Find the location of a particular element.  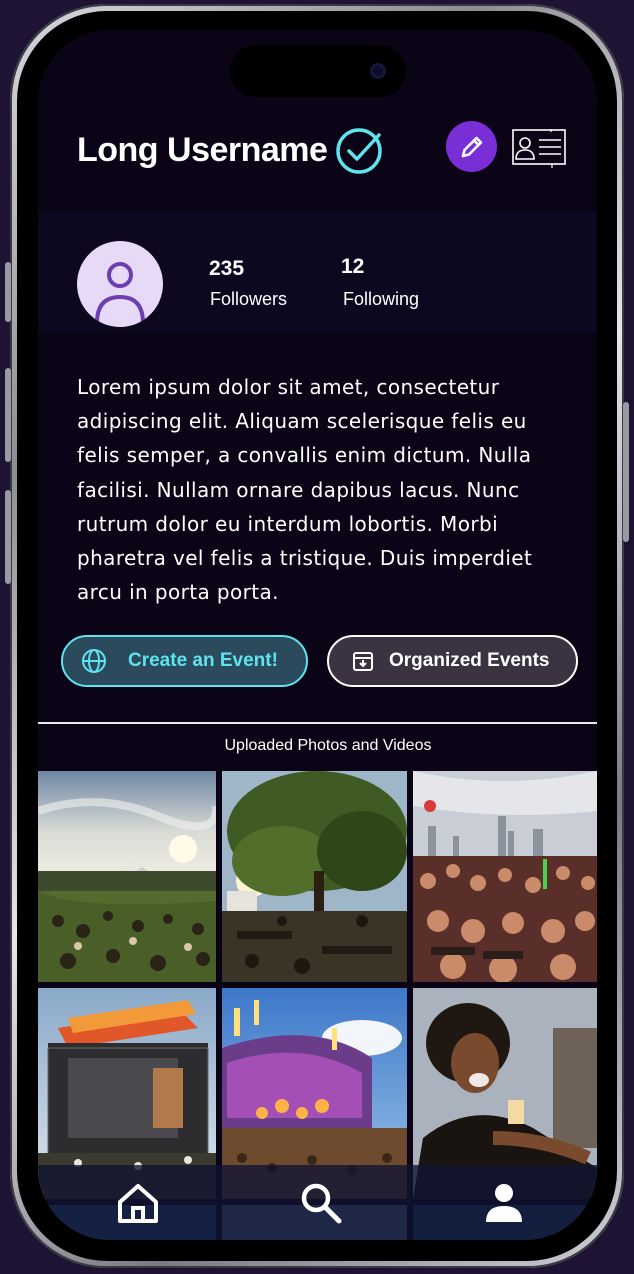

action-button is located at coordinates (8, 292).